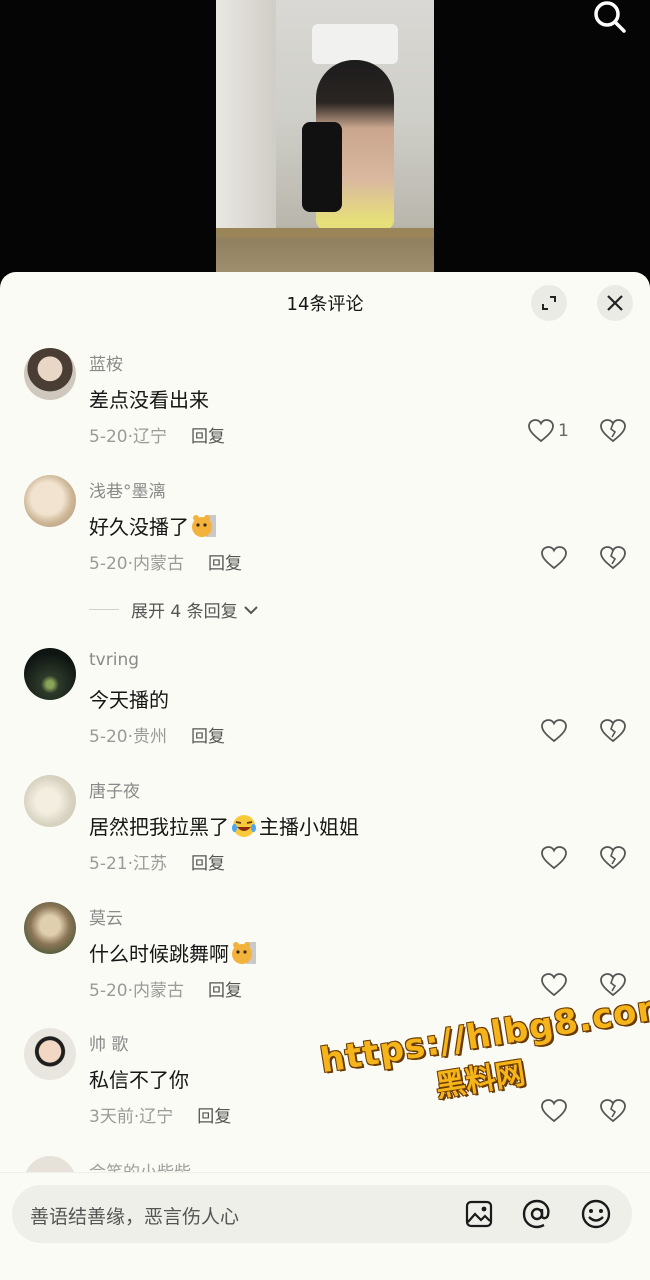 This screenshot has height=1280, width=650. I want to click on comment-text: 什么时候跳舞啊, so click(173, 952).